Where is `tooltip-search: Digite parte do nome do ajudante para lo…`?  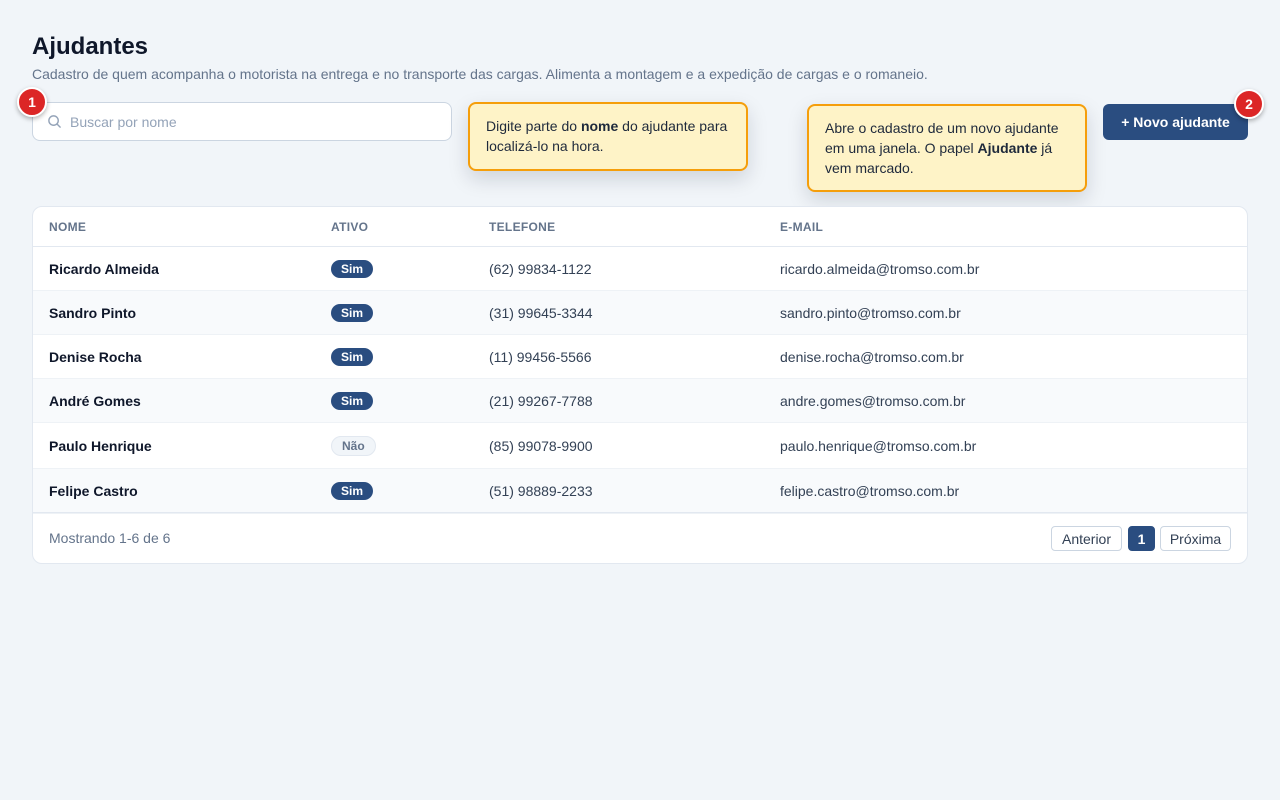 tooltip-search: Digite parte do nome do ajudante para lo… is located at coordinates (608, 136).